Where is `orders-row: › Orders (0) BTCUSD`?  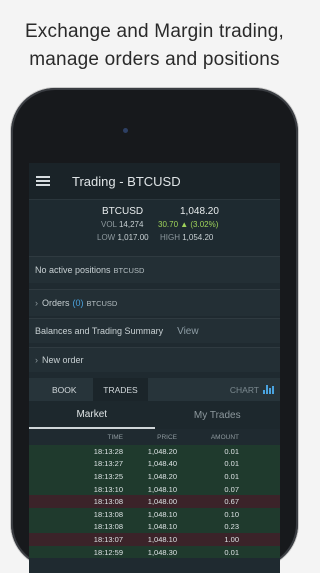 orders-row: › Orders (0) BTCUSD is located at coordinates (154, 302).